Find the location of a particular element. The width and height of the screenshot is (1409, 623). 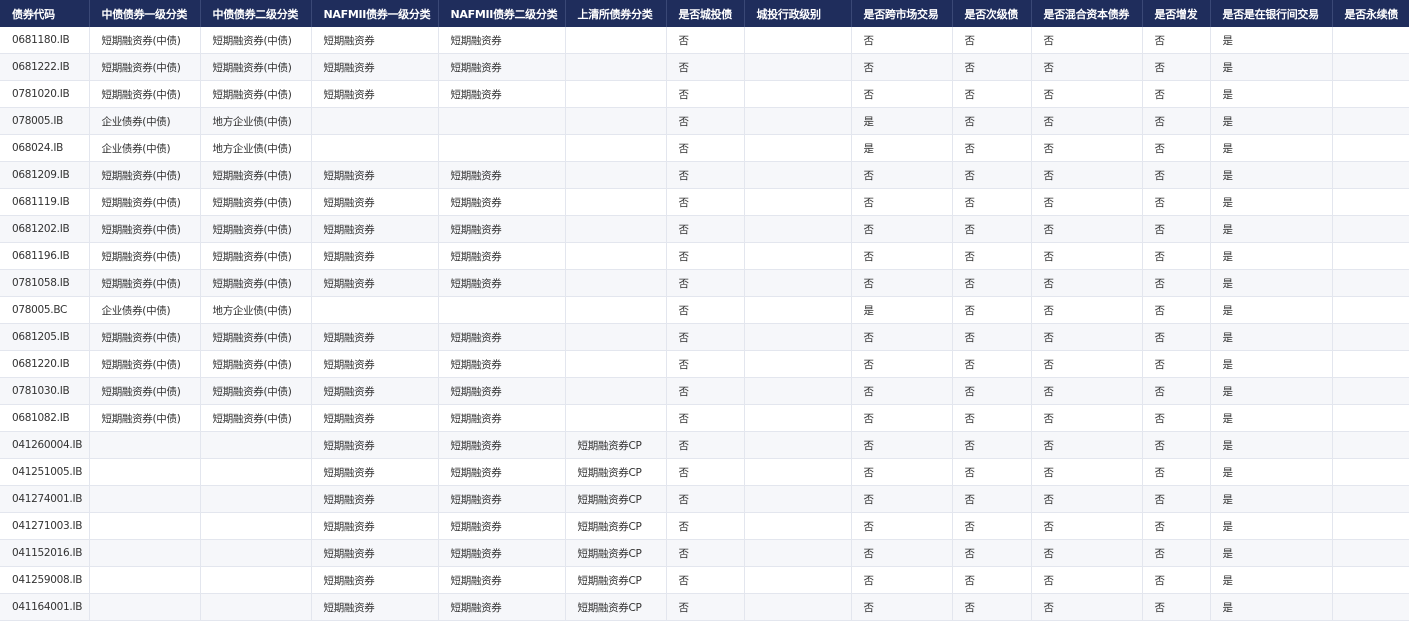

table-row: 041152016.IB 短期融资券 短期融资券 短期融资券CP 否否否否否是 is located at coordinates (704, 553).